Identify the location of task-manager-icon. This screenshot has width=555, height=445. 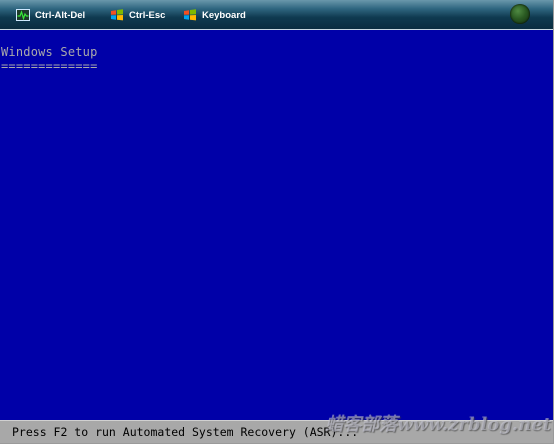
(23, 15).